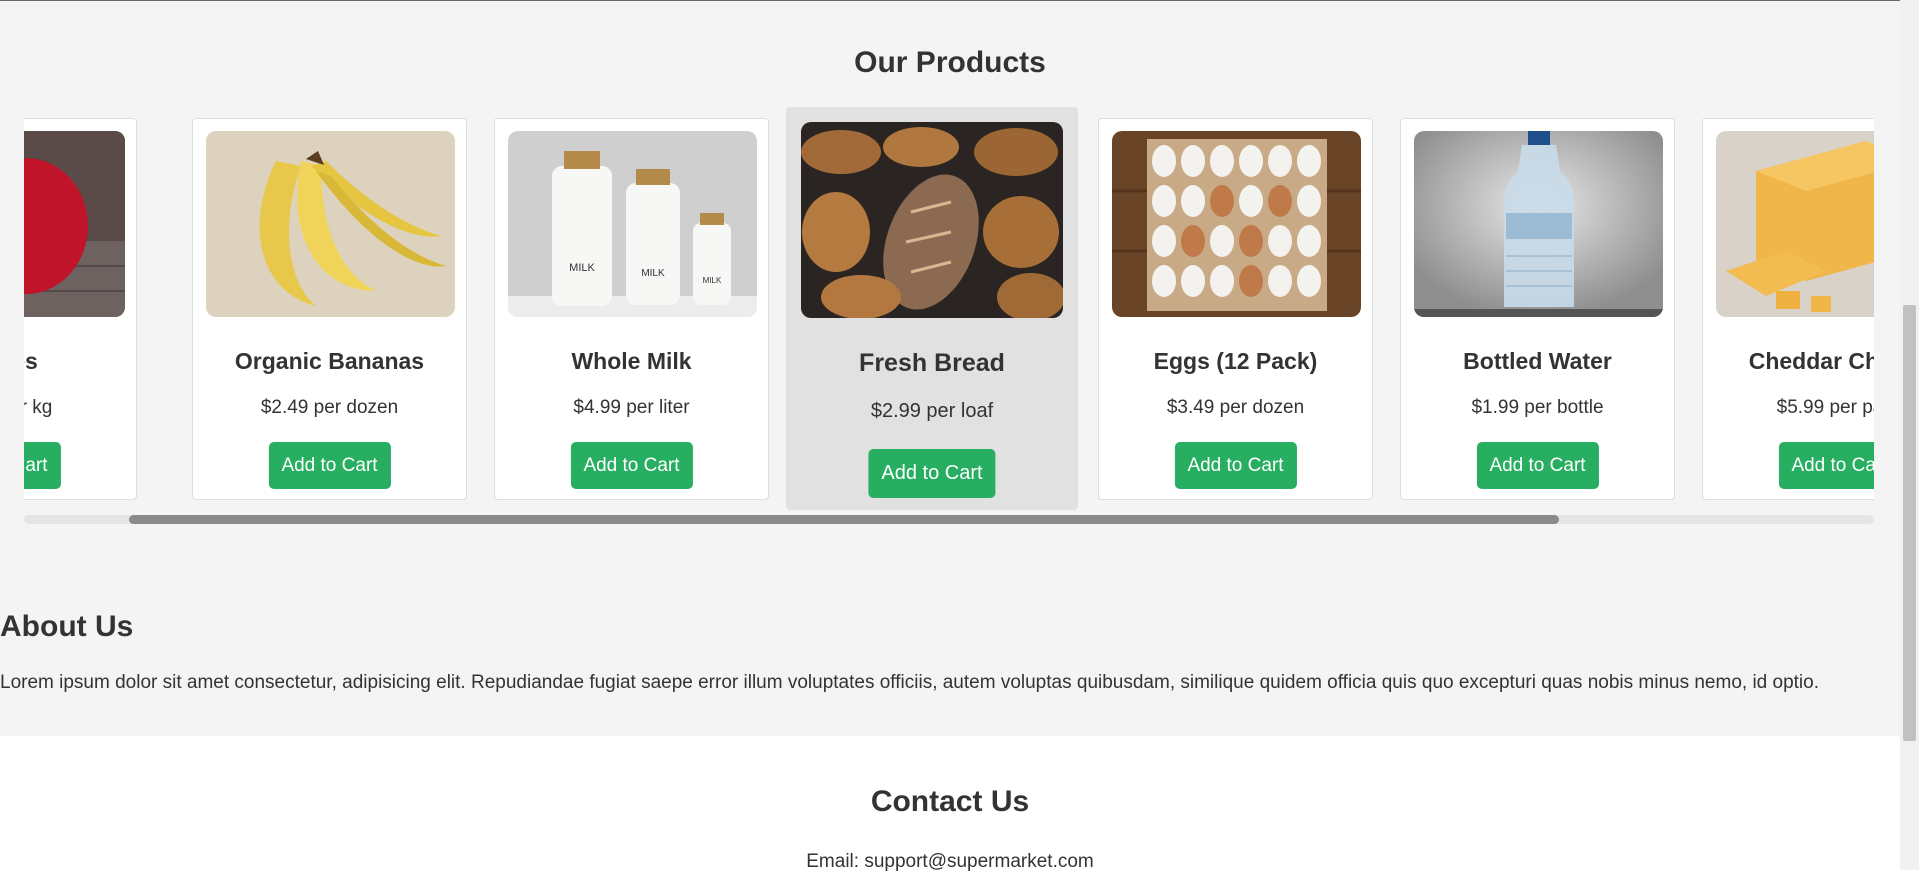 This screenshot has width=1919, height=873. Describe the element at coordinates (329, 361) in the screenshot. I see `product-name: Organic Bananas` at that location.